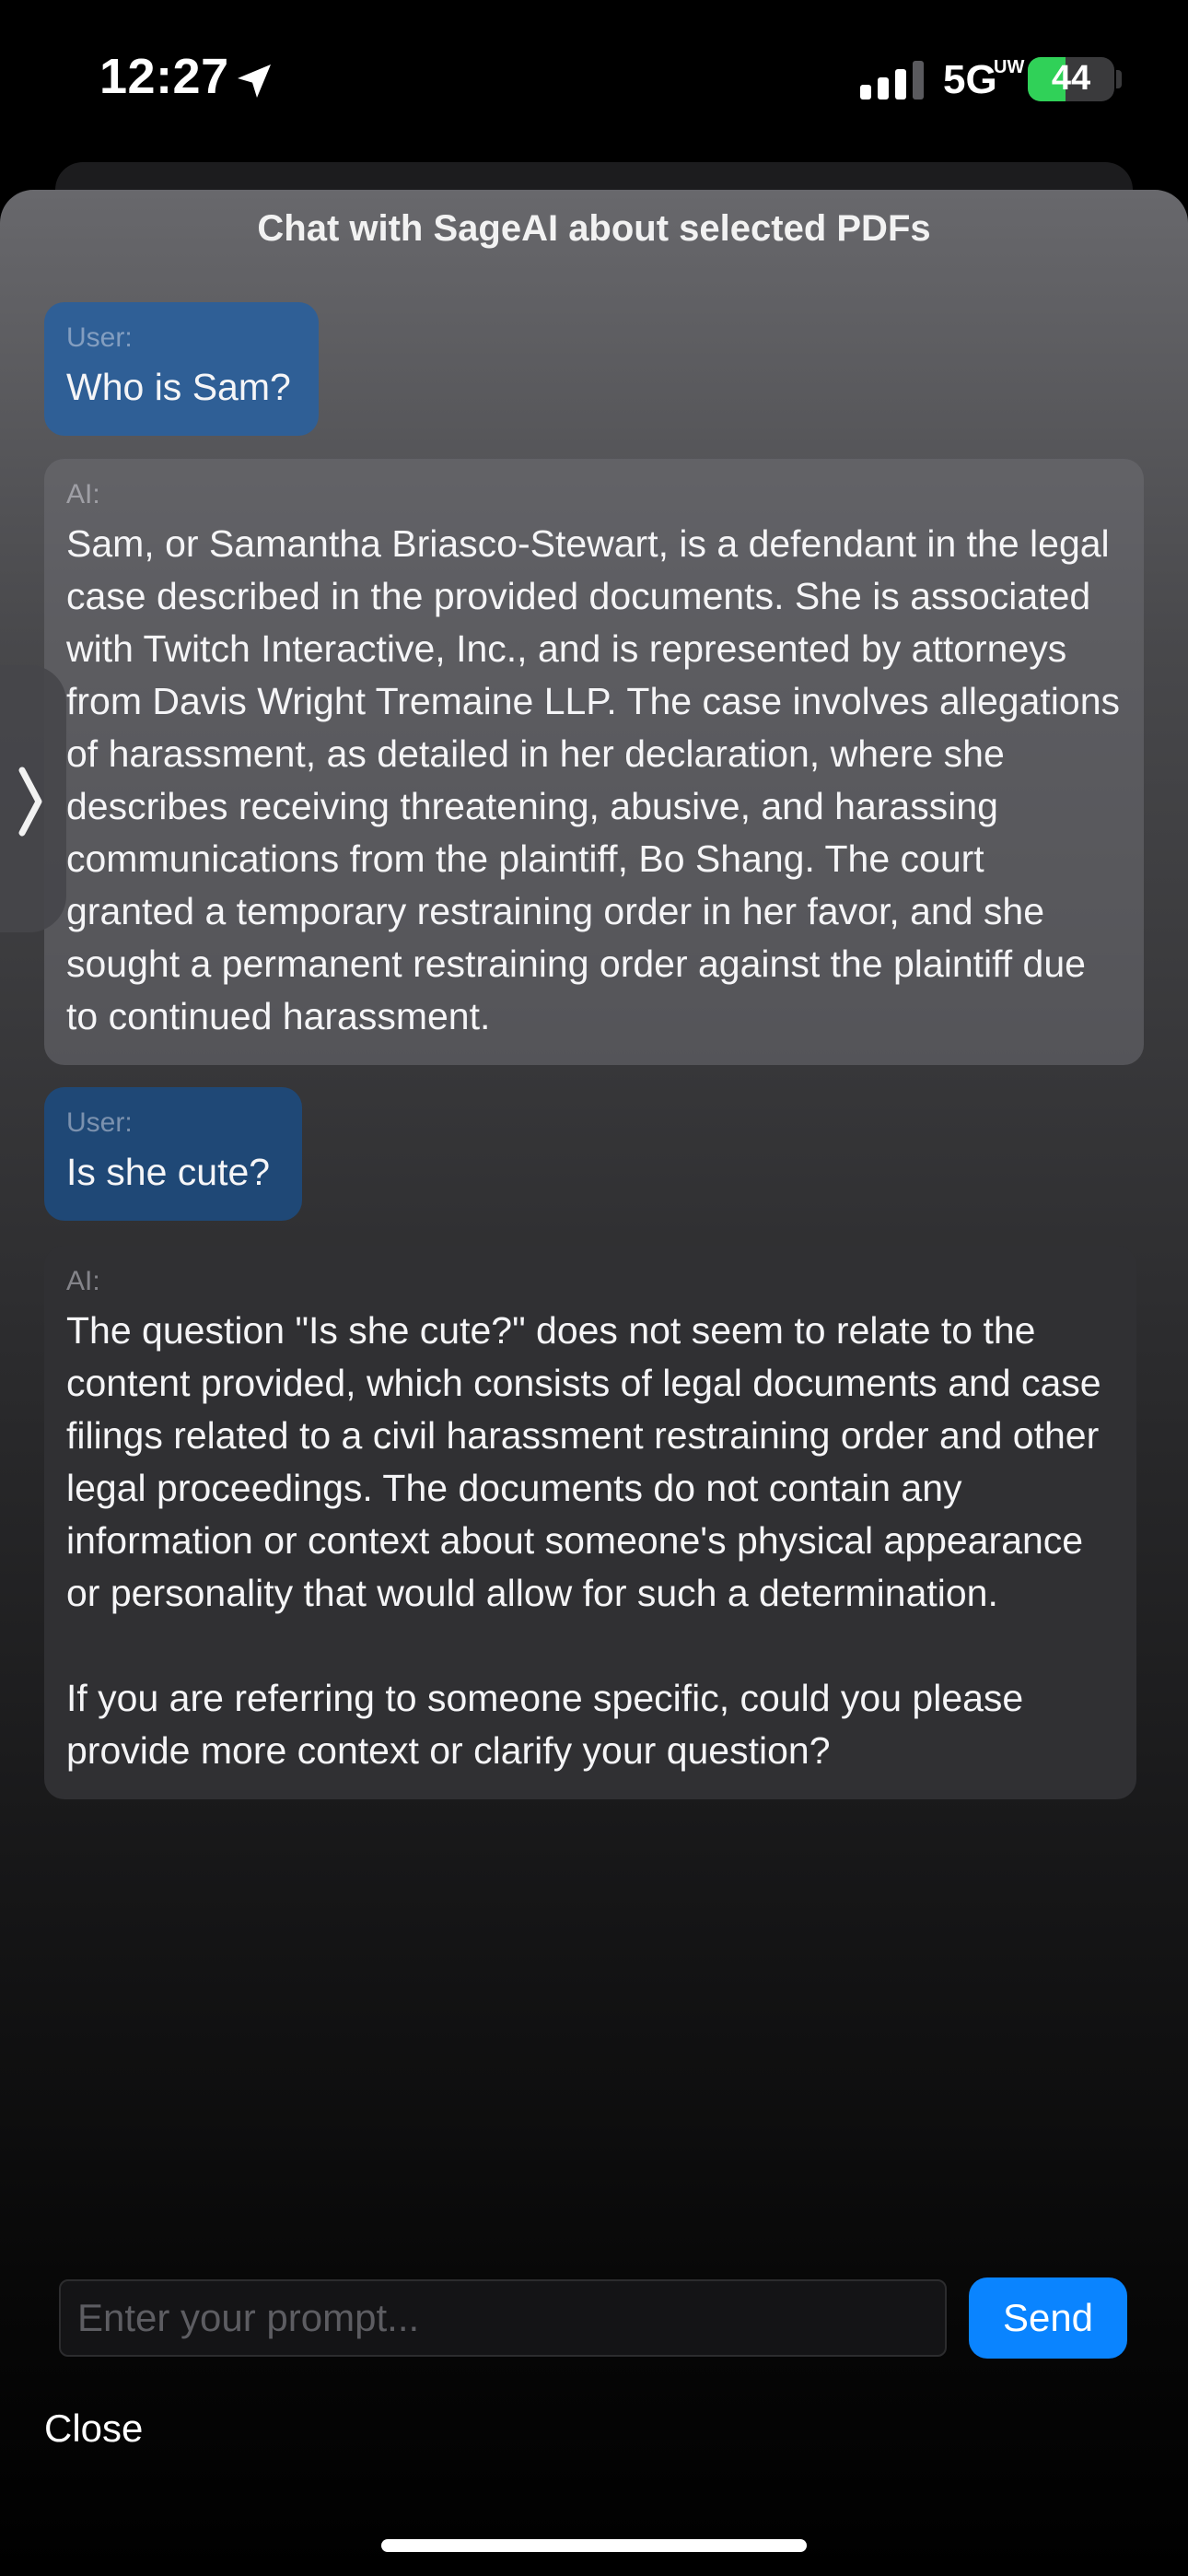 The image size is (1188, 2576). I want to click on prompt-input, so click(503, 2318).